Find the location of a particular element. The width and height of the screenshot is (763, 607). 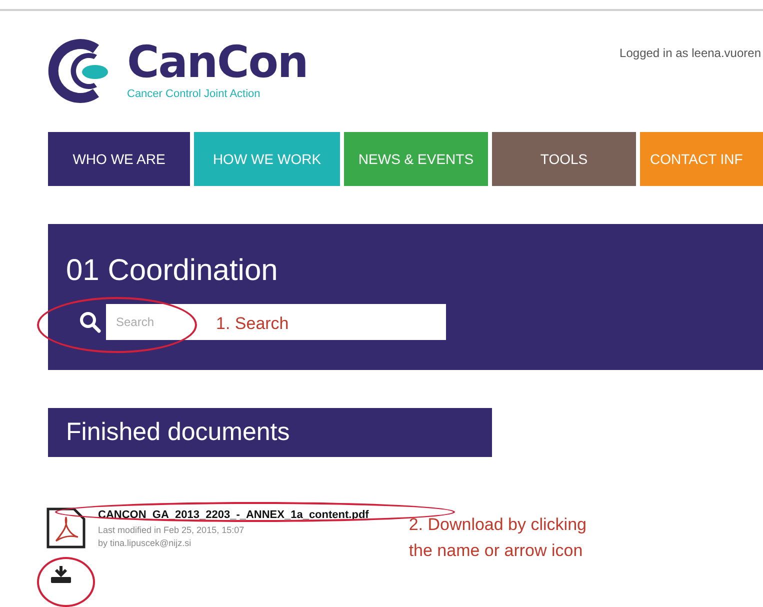

documents-heading: Finished documents is located at coordinates (178, 432).